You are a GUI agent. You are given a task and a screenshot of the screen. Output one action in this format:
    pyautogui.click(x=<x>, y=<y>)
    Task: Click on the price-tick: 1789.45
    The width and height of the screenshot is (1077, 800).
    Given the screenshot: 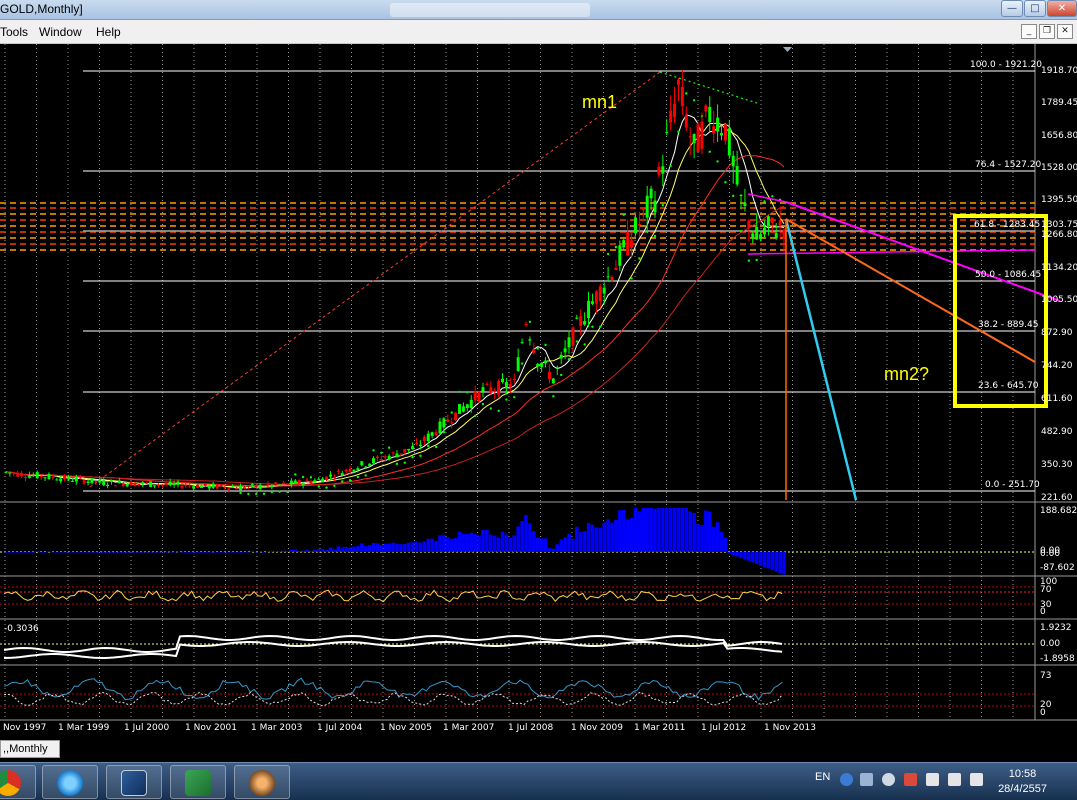 What is the action you would take?
    pyautogui.click(x=1059, y=103)
    